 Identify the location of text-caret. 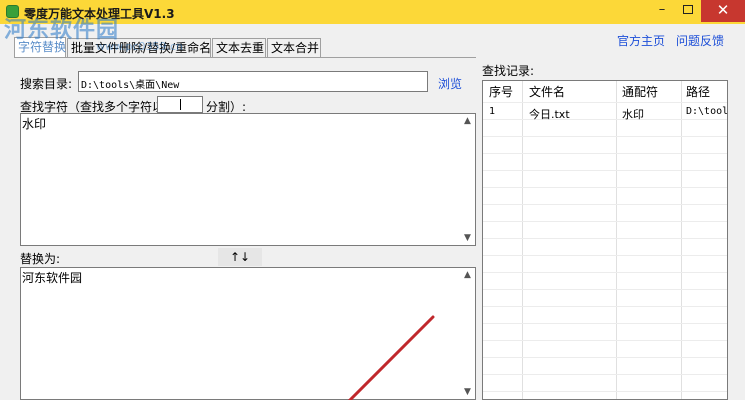
(180, 104).